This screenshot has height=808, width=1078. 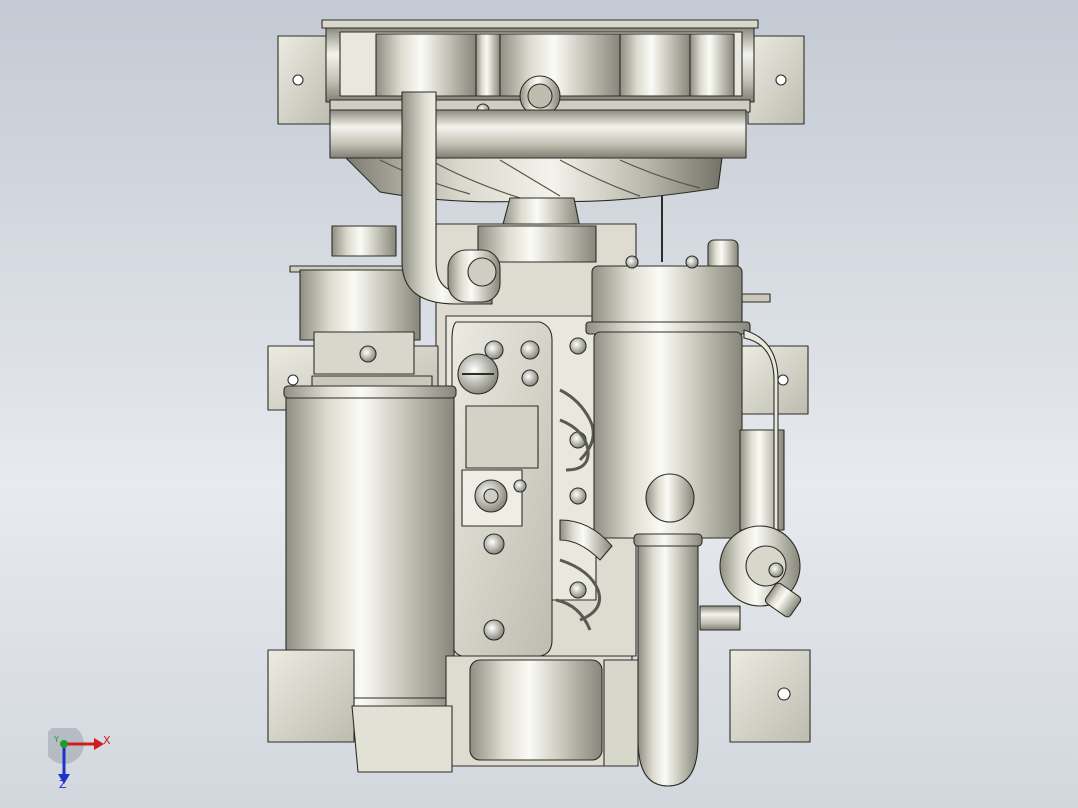 What do you see at coordinates (541, 72) in the screenshot?
I see `radiator` at bounding box center [541, 72].